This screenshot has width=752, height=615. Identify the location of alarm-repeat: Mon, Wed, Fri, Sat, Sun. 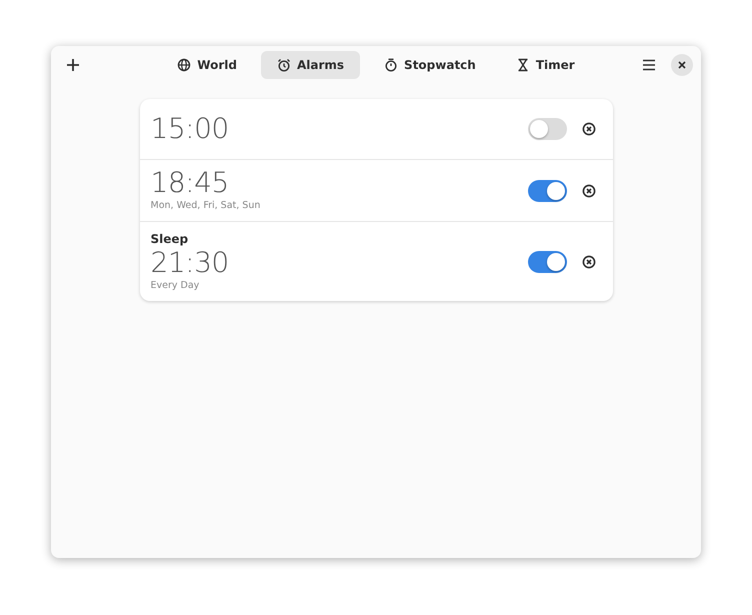
(206, 205).